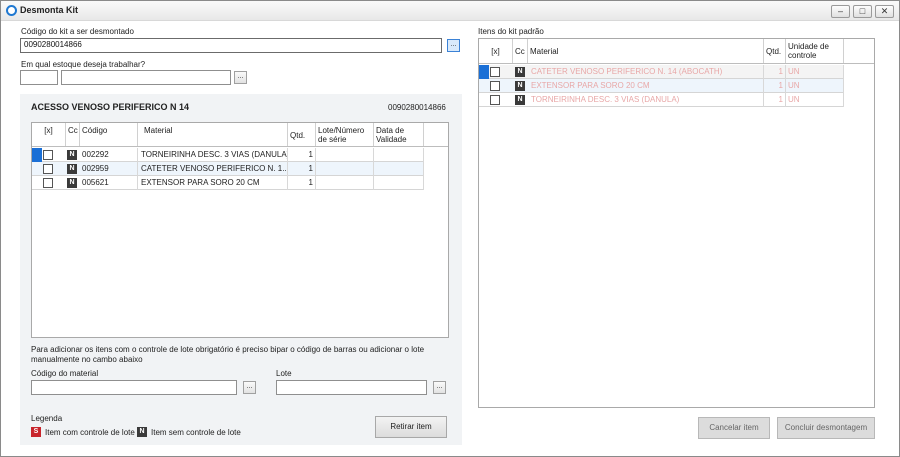 This screenshot has width=900, height=457. I want to click on kit-code-input: 0090280014866, so click(231, 45).